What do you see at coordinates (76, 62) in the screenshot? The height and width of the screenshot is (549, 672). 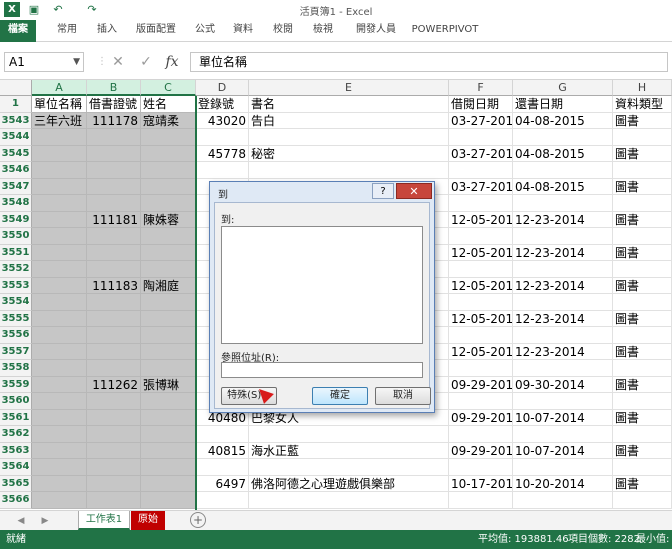 I see `chevron-down-icon: ▼` at bounding box center [76, 62].